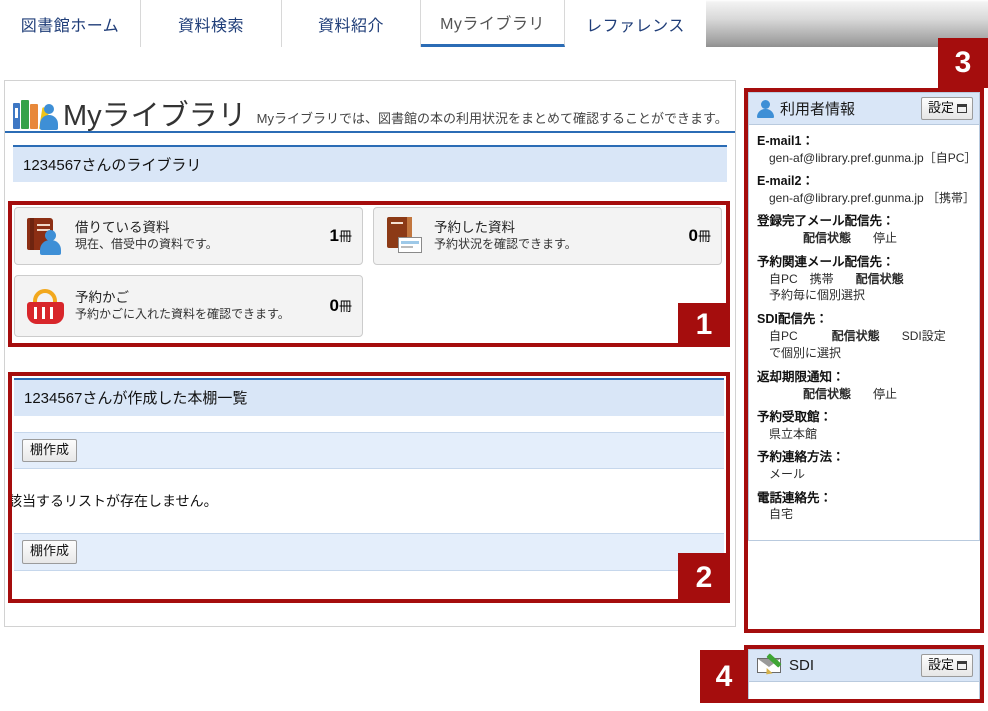  What do you see at coordinates (211, 23) in the screenshot?
I see `nav-tab-material-search: 資料検索` at bounding box center [211, 23].